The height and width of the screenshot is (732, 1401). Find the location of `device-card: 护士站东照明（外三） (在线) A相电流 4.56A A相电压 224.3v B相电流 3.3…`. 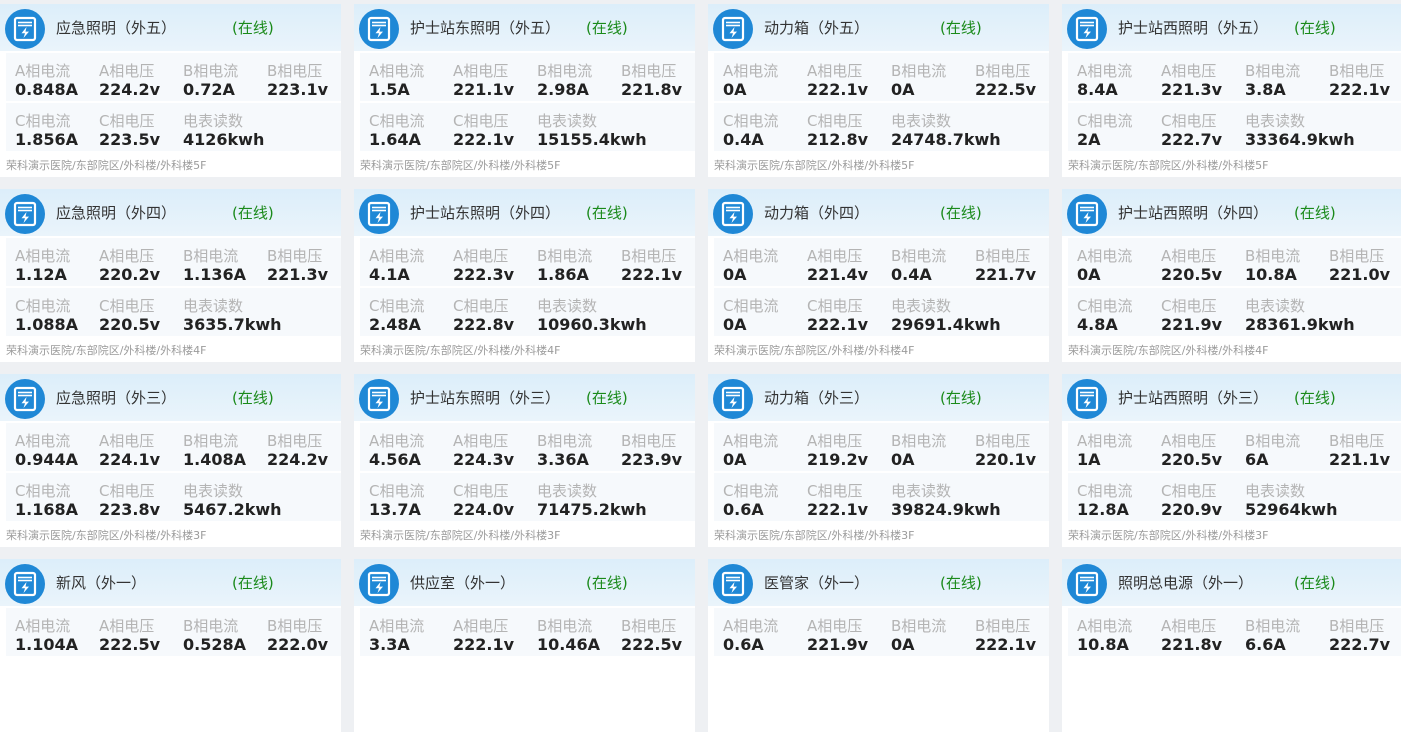

device-card: 护士站东照明（外三） (在线) A相电流 4.56A A相电压 224.3v B相电流 3.3… is located at coordinates (524, 460).